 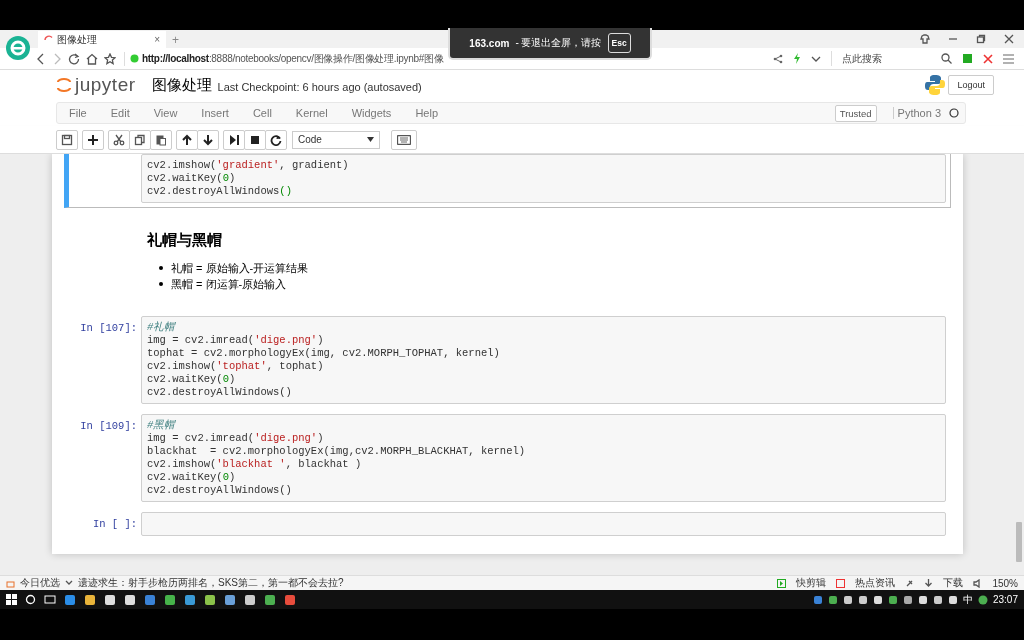 I want to click on code-text: img = cv2.imread(, so click(x=201, y=438).